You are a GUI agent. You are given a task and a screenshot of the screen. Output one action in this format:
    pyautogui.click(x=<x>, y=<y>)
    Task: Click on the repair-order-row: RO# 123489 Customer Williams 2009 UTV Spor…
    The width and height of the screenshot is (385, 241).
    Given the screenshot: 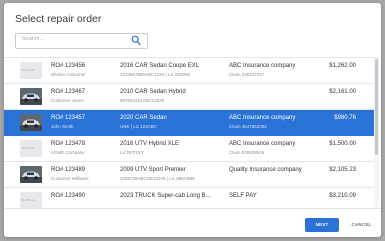 What is the action you would take?
    pyautogui.click(x=189, y=175)
    